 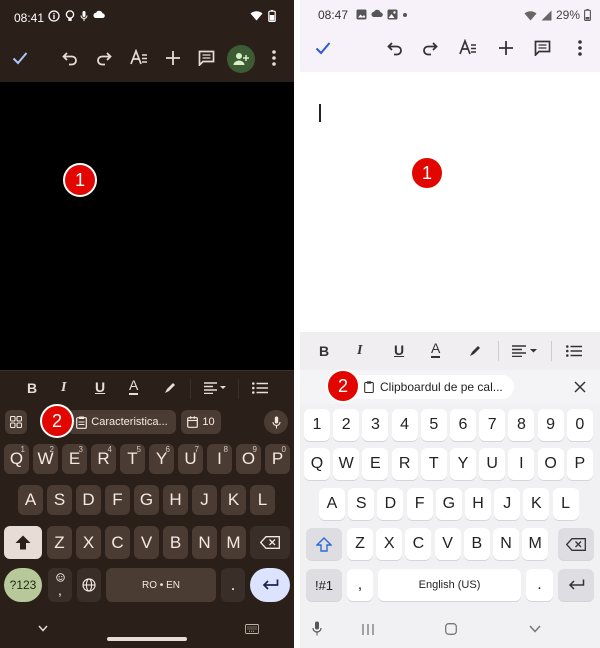 What do you see at coordinates (521, 425) in the screenshot?
I see `key-8: 8` at bounding box center [521, 425].